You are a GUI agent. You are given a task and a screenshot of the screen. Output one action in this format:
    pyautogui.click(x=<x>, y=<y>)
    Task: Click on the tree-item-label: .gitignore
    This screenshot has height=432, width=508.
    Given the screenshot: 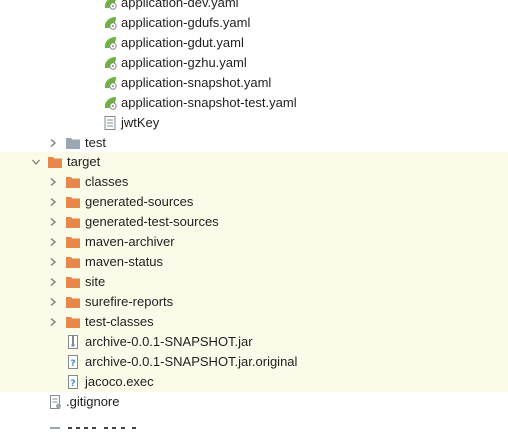 What is the action you would take?
    pyautogui.click(x=93, y=401)
    